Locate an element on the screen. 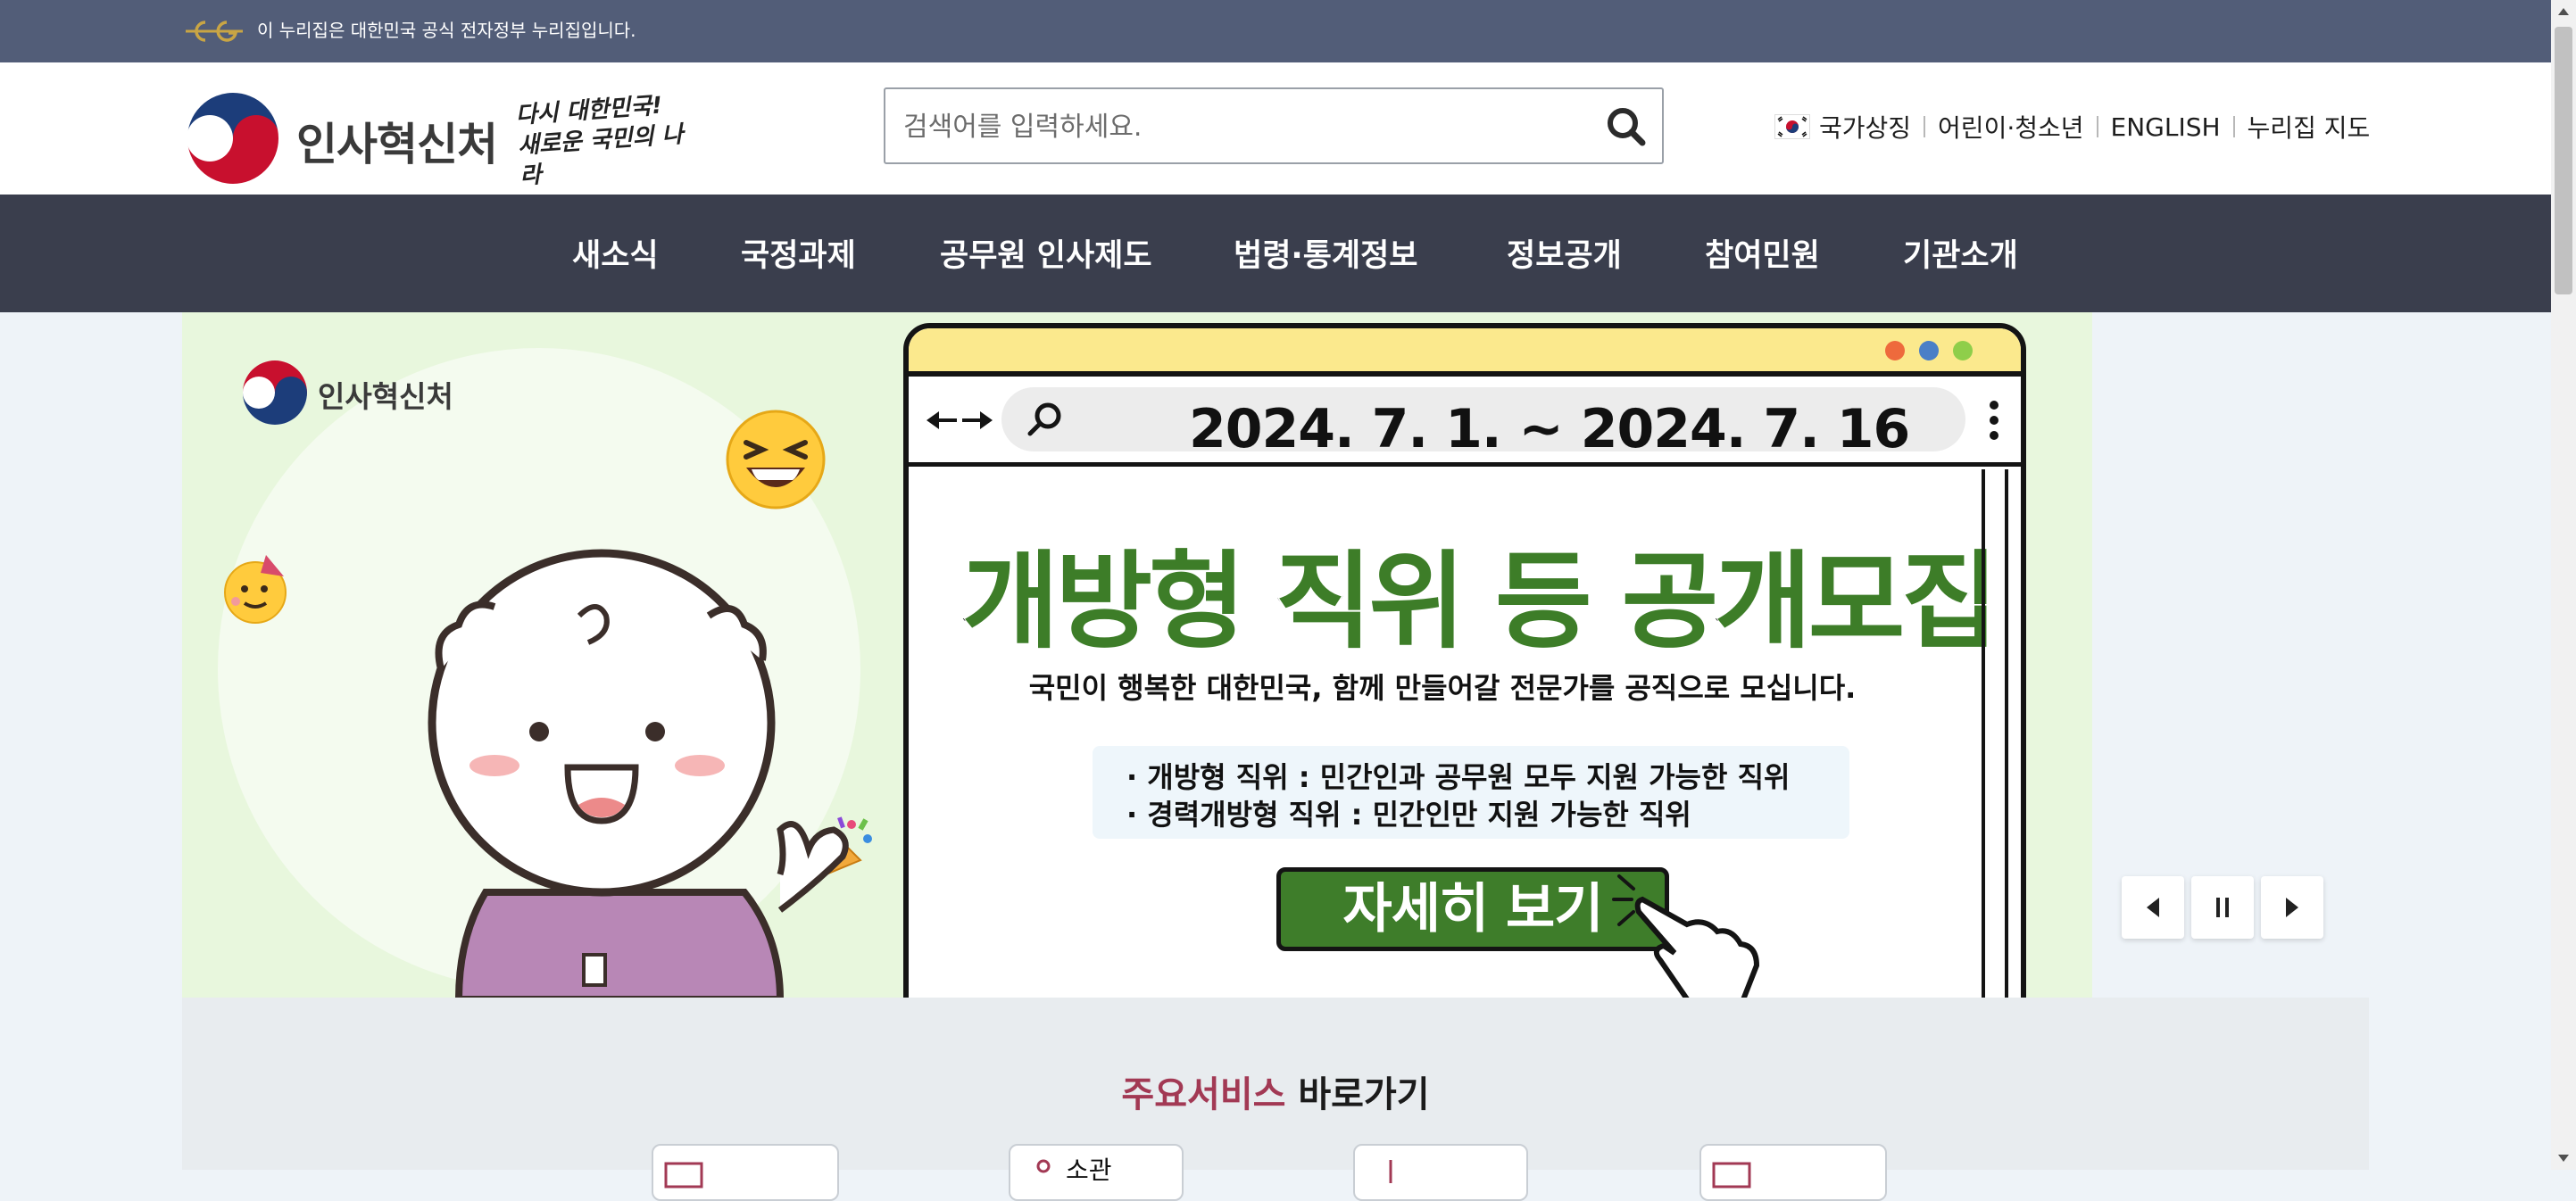  recruitment-period: 2024. 7. 1. ~ 2024. 7. 16 is located at coordinates (1550, 429).